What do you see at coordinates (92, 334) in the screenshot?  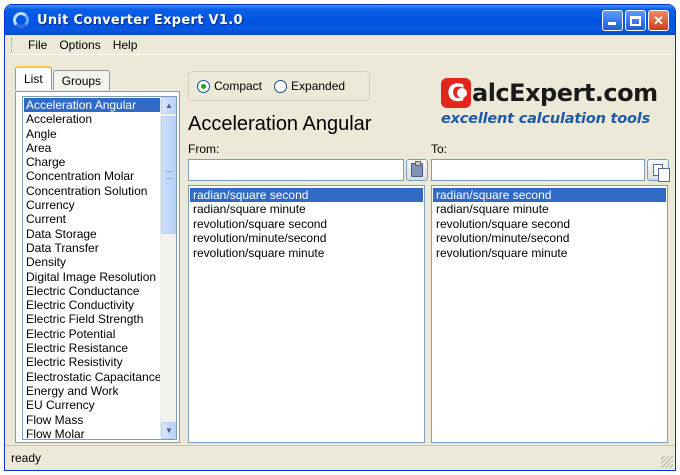 I see `category-list-item: Electric Potential` at bounding box center [92, 334].